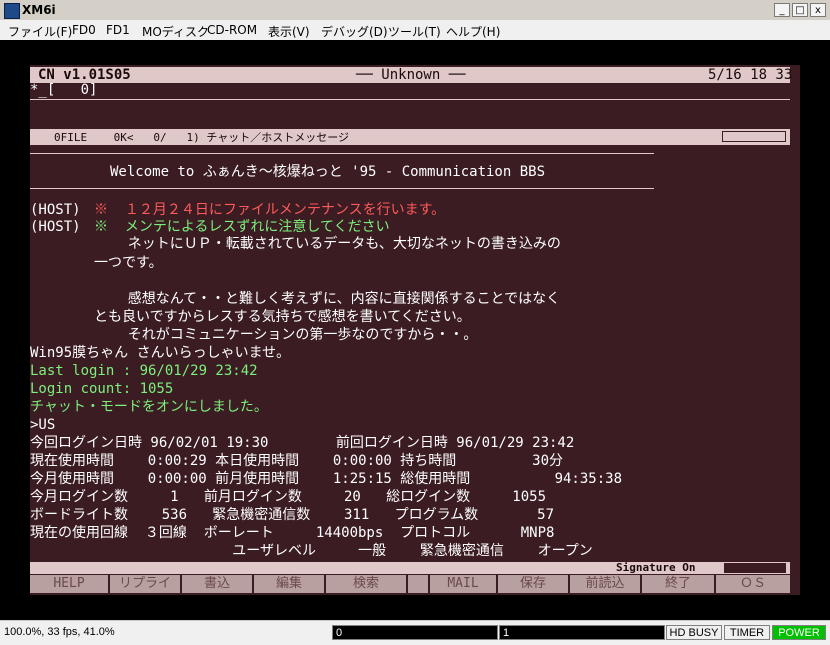  Describe the element at coordinates (39, 10) in the screenshot. I see `window-title: XM6i` at that location.